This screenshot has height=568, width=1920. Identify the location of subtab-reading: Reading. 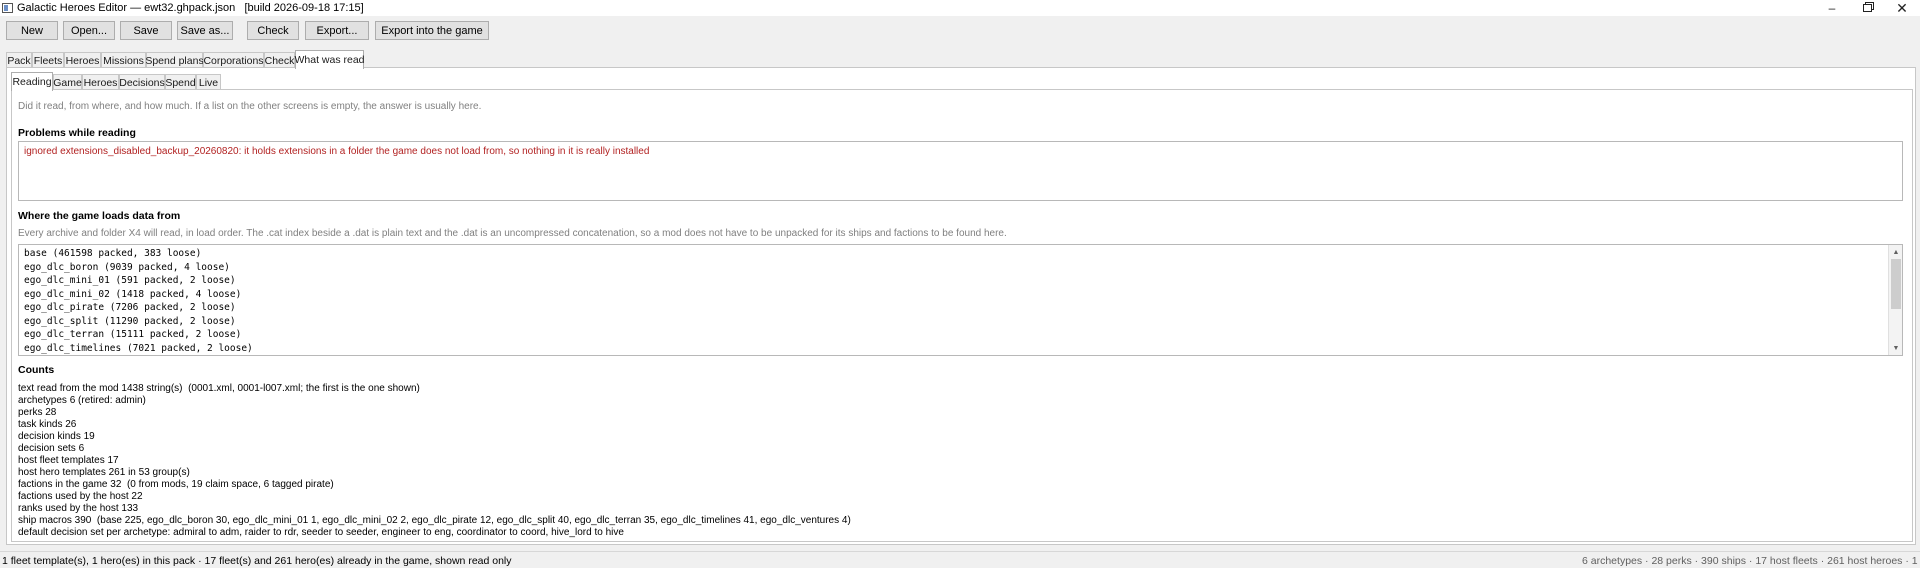
(32, 81).